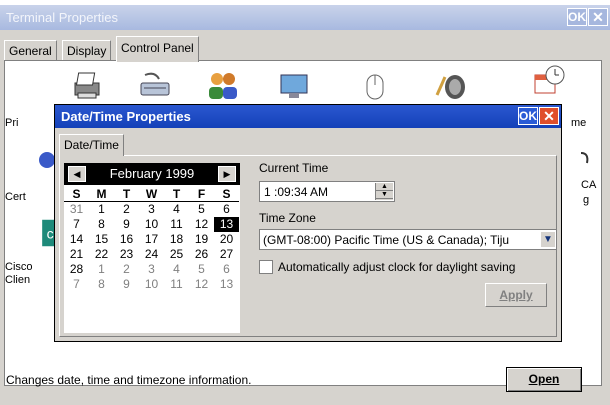 This screenshot has width=610, height=405. I want to click on tab-general: General, so click(30, 50).